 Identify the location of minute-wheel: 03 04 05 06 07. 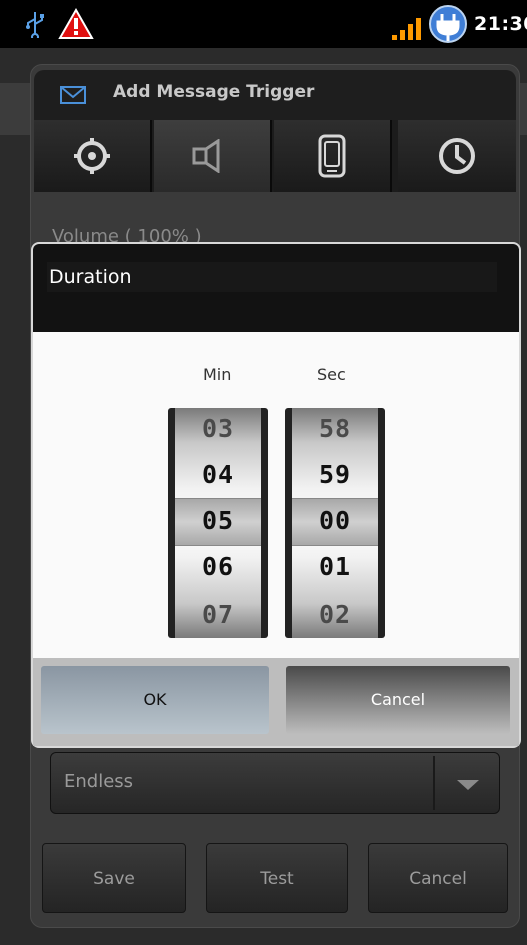
(218, 523).